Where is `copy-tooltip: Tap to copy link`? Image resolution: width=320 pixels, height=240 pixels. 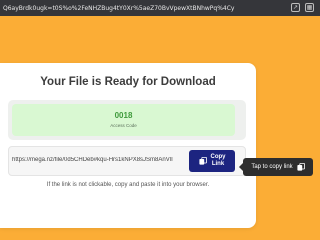
copy-tooltip: Tap to copy link is located at coordinates (276, 167).